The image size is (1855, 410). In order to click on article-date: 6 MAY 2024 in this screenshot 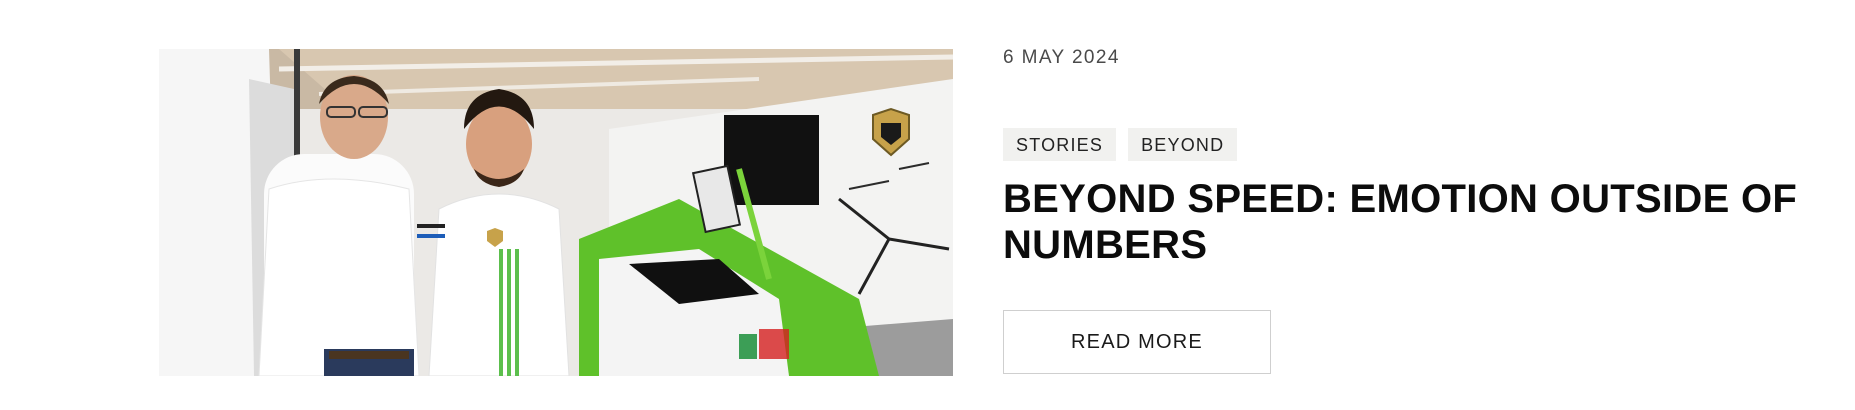, I will do `click(1061, 57)`.